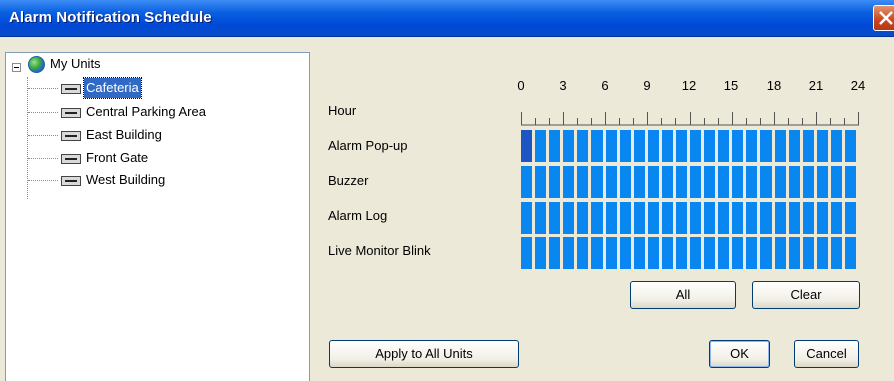  I want to click on schedule-row-alarm-popup, so click(690, 146).